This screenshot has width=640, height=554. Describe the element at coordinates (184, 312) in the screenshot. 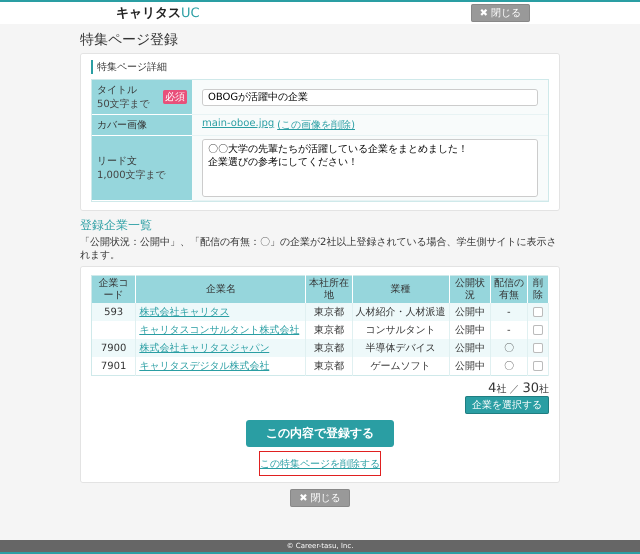

I see `company-link: 株式会社キャリタス` at that location.